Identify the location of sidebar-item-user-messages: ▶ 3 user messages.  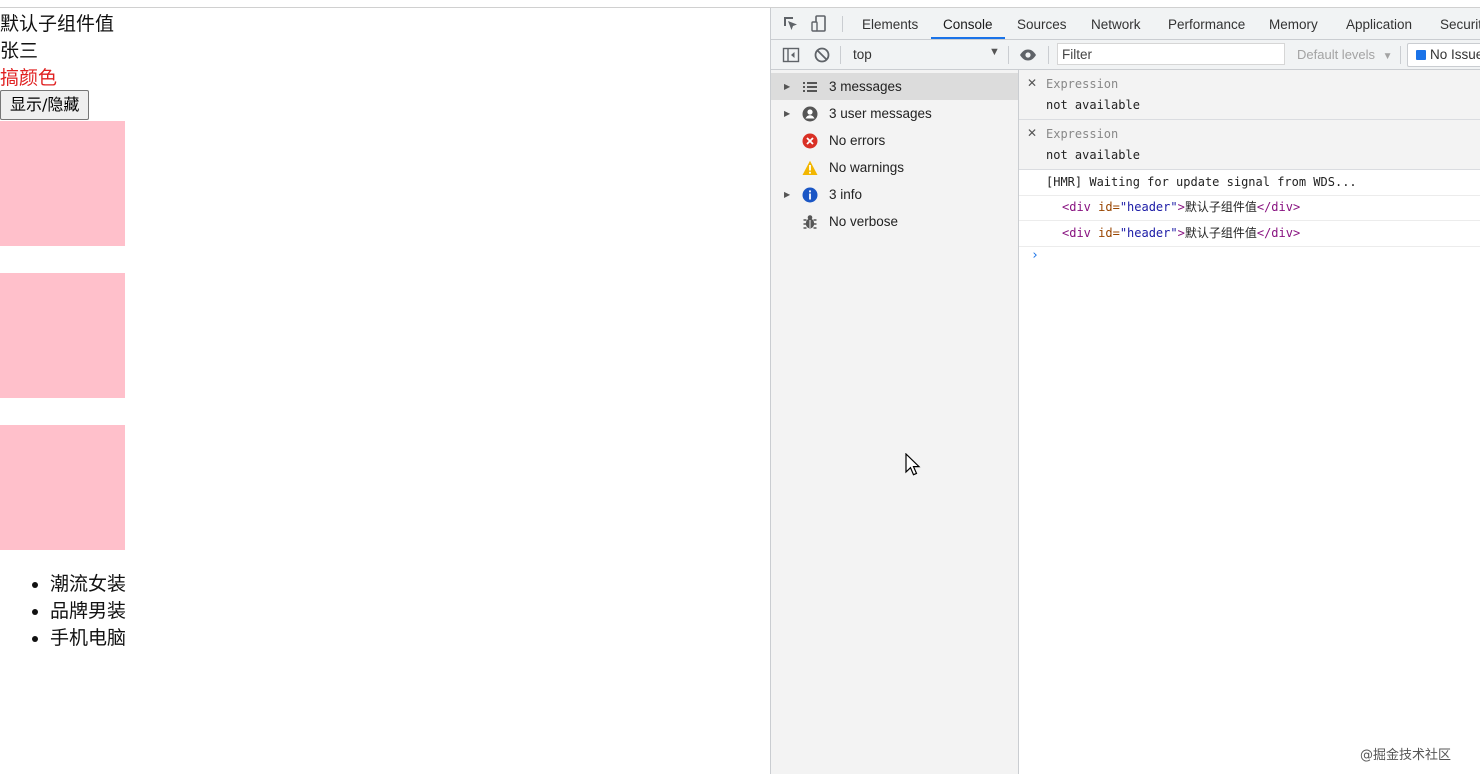
(894, 113).